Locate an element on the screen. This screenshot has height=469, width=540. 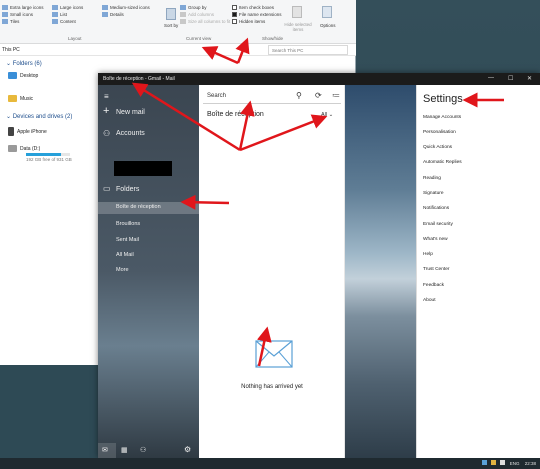
layout-option: Extra large icons is located at coordinates (23, 8).